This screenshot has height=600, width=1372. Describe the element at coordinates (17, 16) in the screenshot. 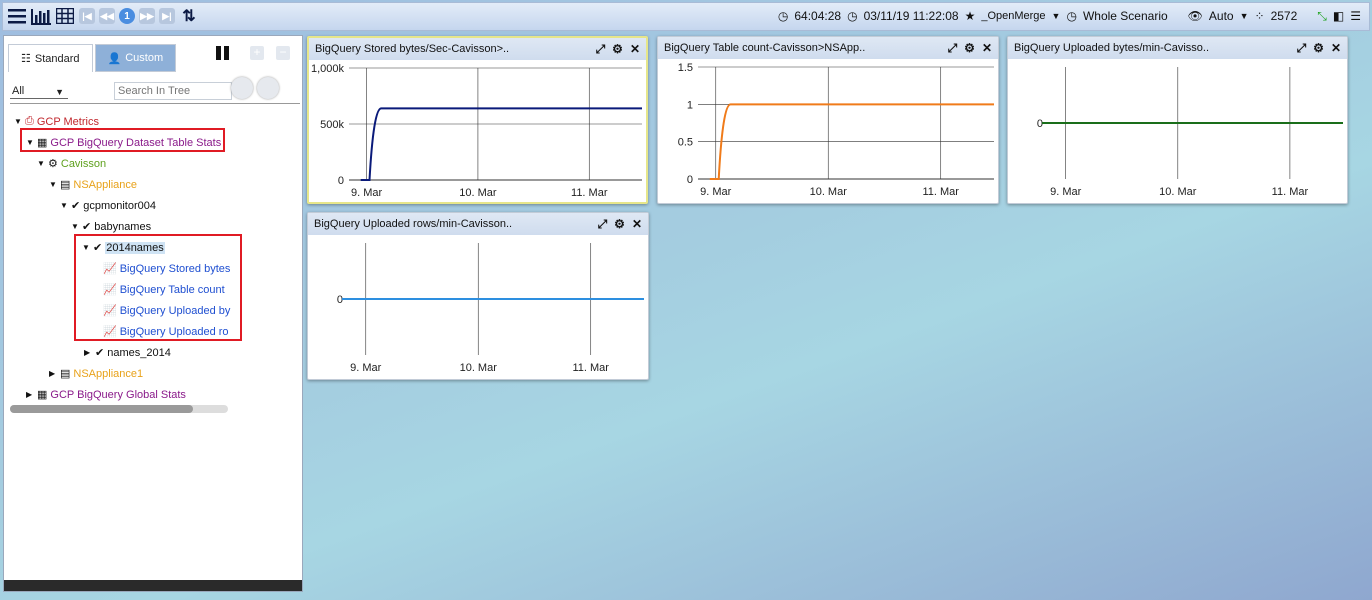

I see `menu-icon` at that location.